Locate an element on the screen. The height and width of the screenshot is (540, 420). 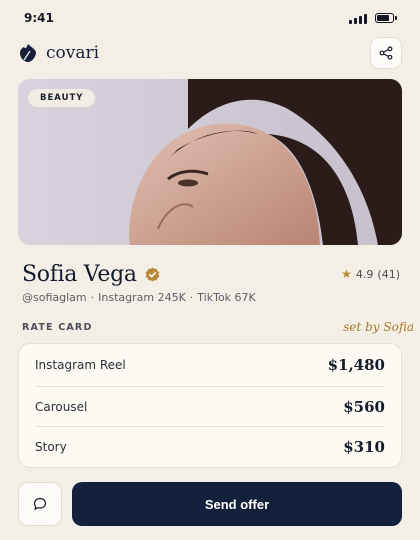
creator-handle: @sofiaglam is located at coordinates (54, 297).